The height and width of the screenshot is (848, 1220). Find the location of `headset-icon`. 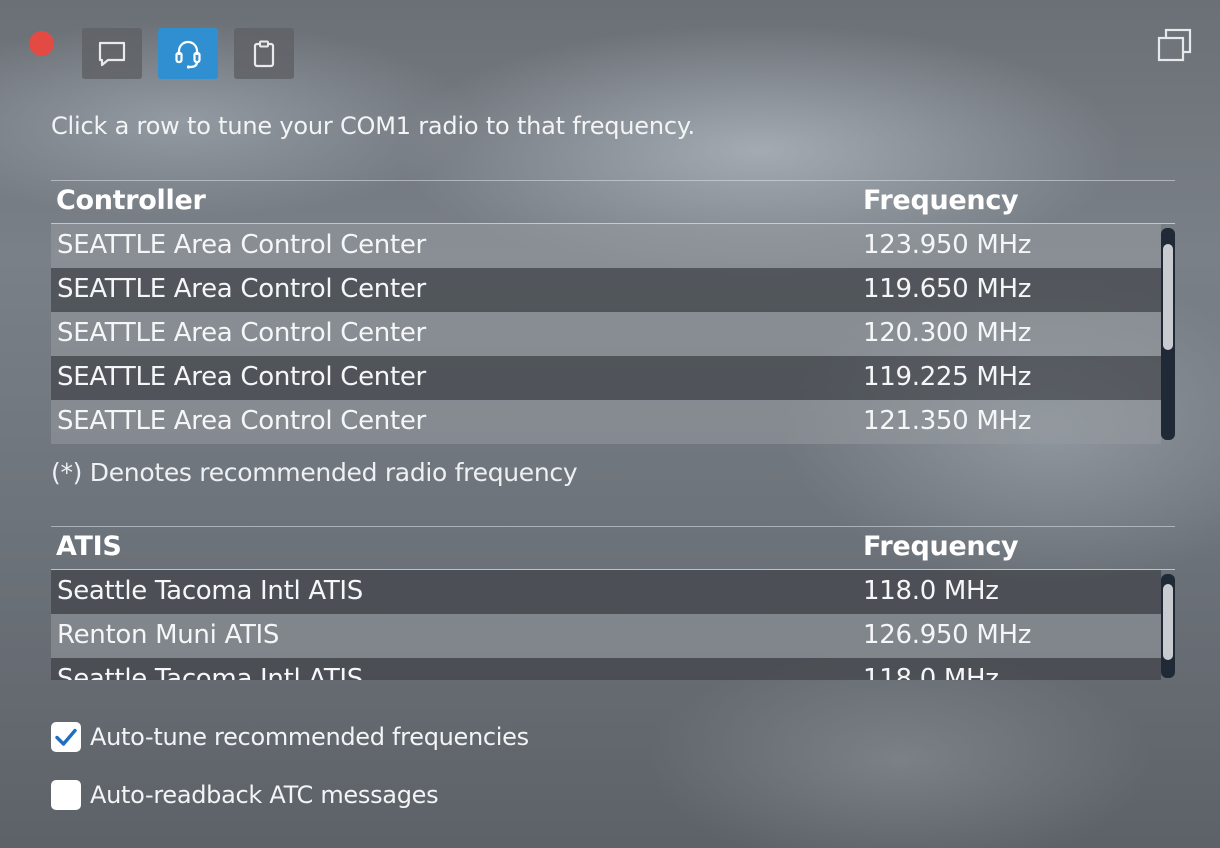

headset-icon is located at coordinates (188, 54).